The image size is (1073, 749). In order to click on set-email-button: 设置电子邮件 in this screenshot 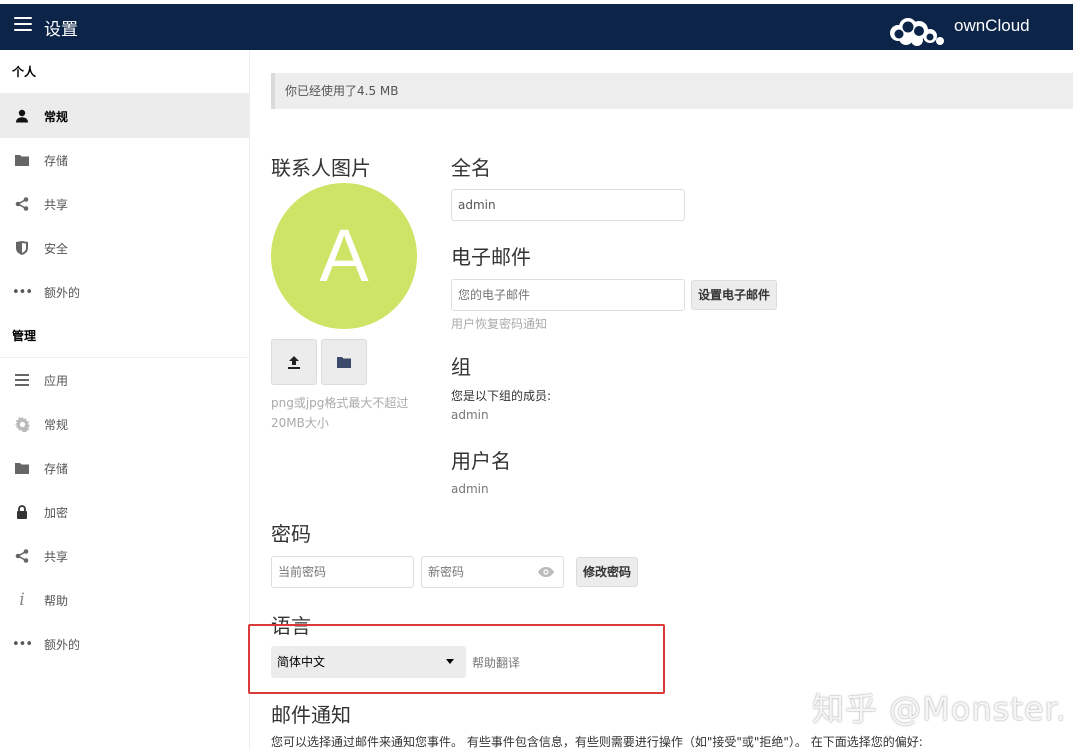, I will do `click(734, 295)`.